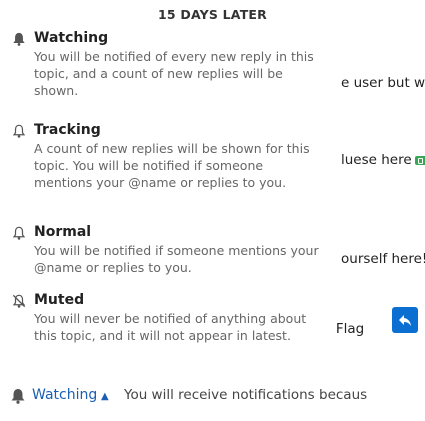  Describe the element at coordinates (67, 130) in the screenshot. I see `menu-item-title: Tracking` at that location.